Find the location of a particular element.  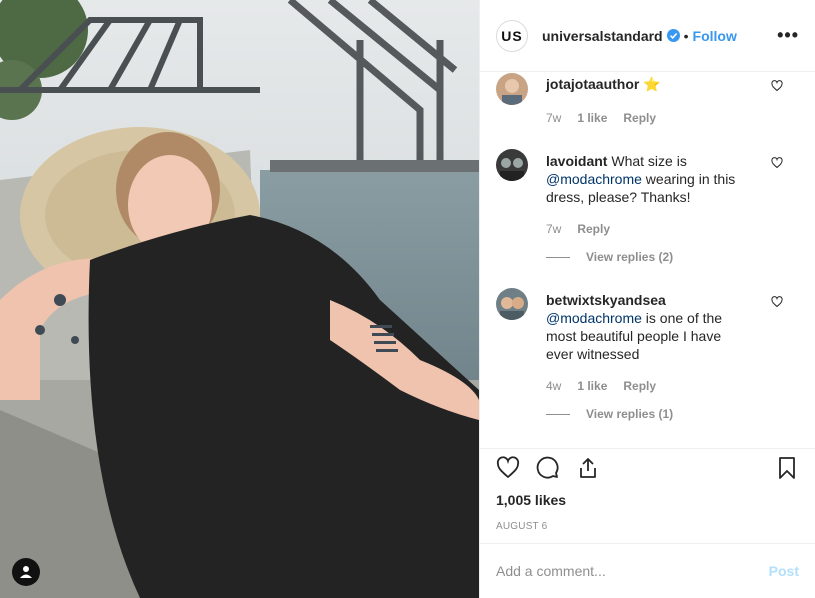

comment-text: What size is is located at coordinates (649, 161).